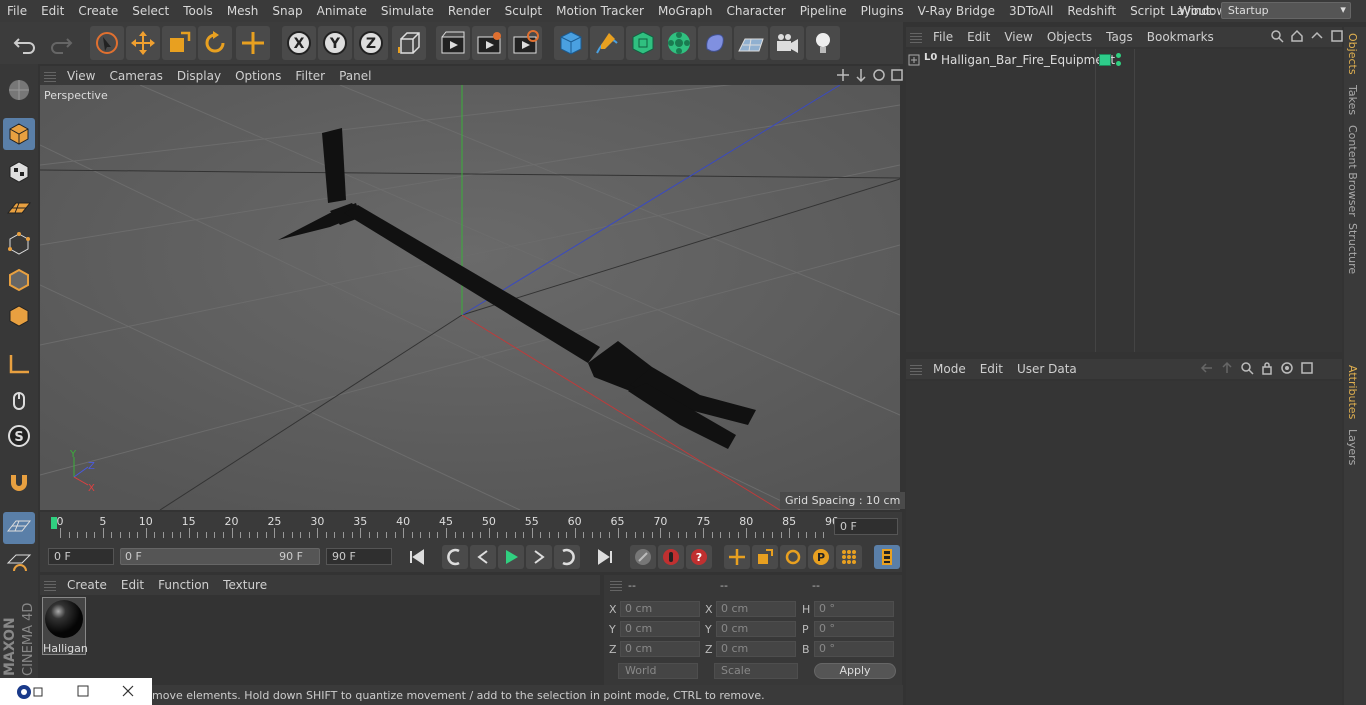 This screenshot has width=1366, height=705. What do you see at coordinates (19, 280) in the screenshot?
I see `edges-mode-button` at bounding box center [19, 280].